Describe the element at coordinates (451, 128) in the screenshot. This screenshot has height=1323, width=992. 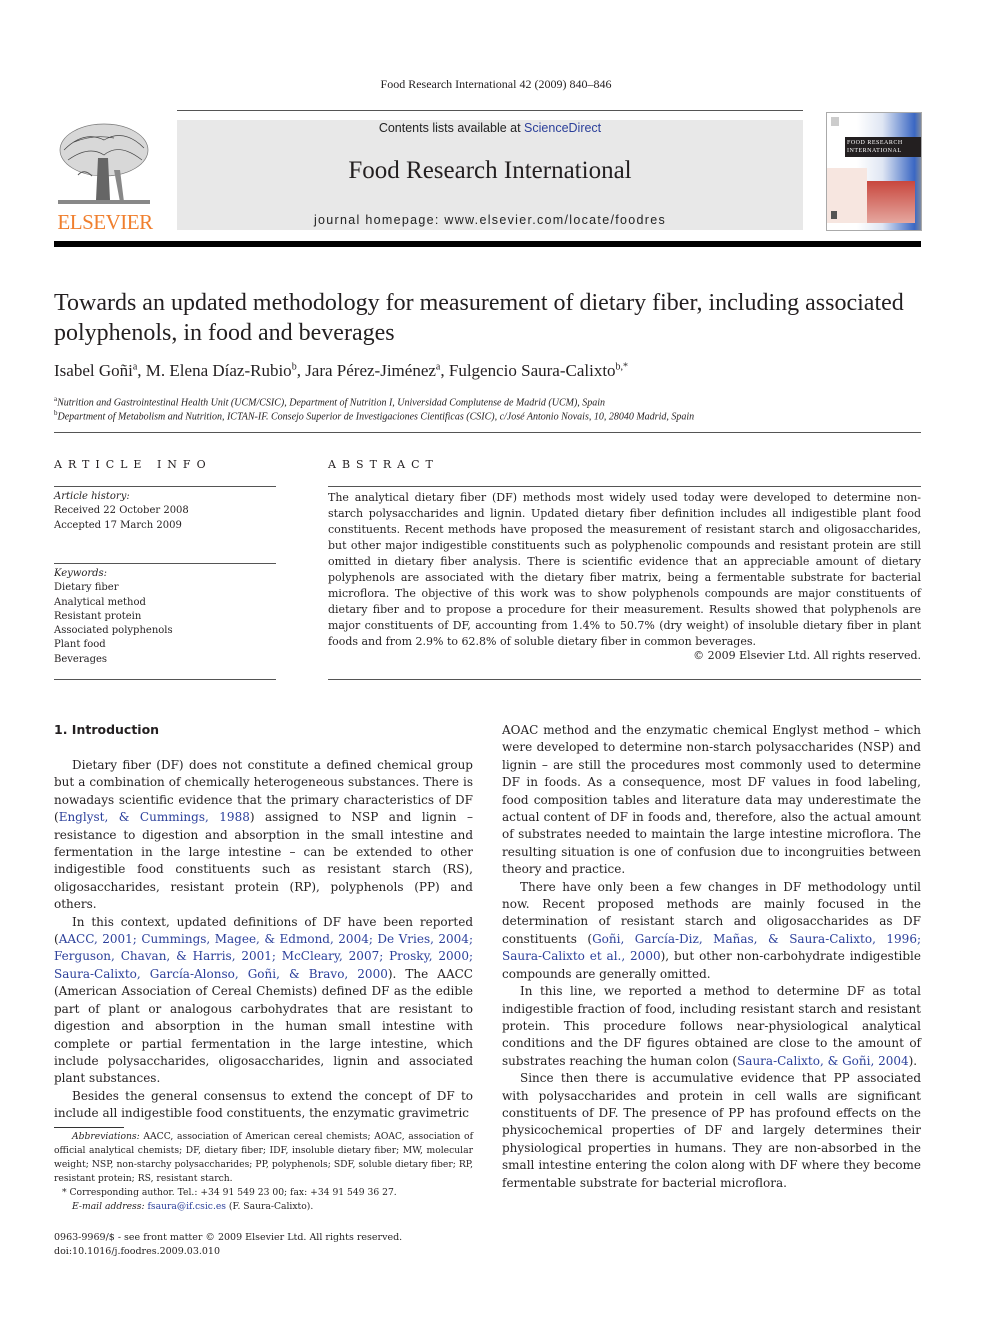
I see `contents-prefix: Contents lists available at` at that location.